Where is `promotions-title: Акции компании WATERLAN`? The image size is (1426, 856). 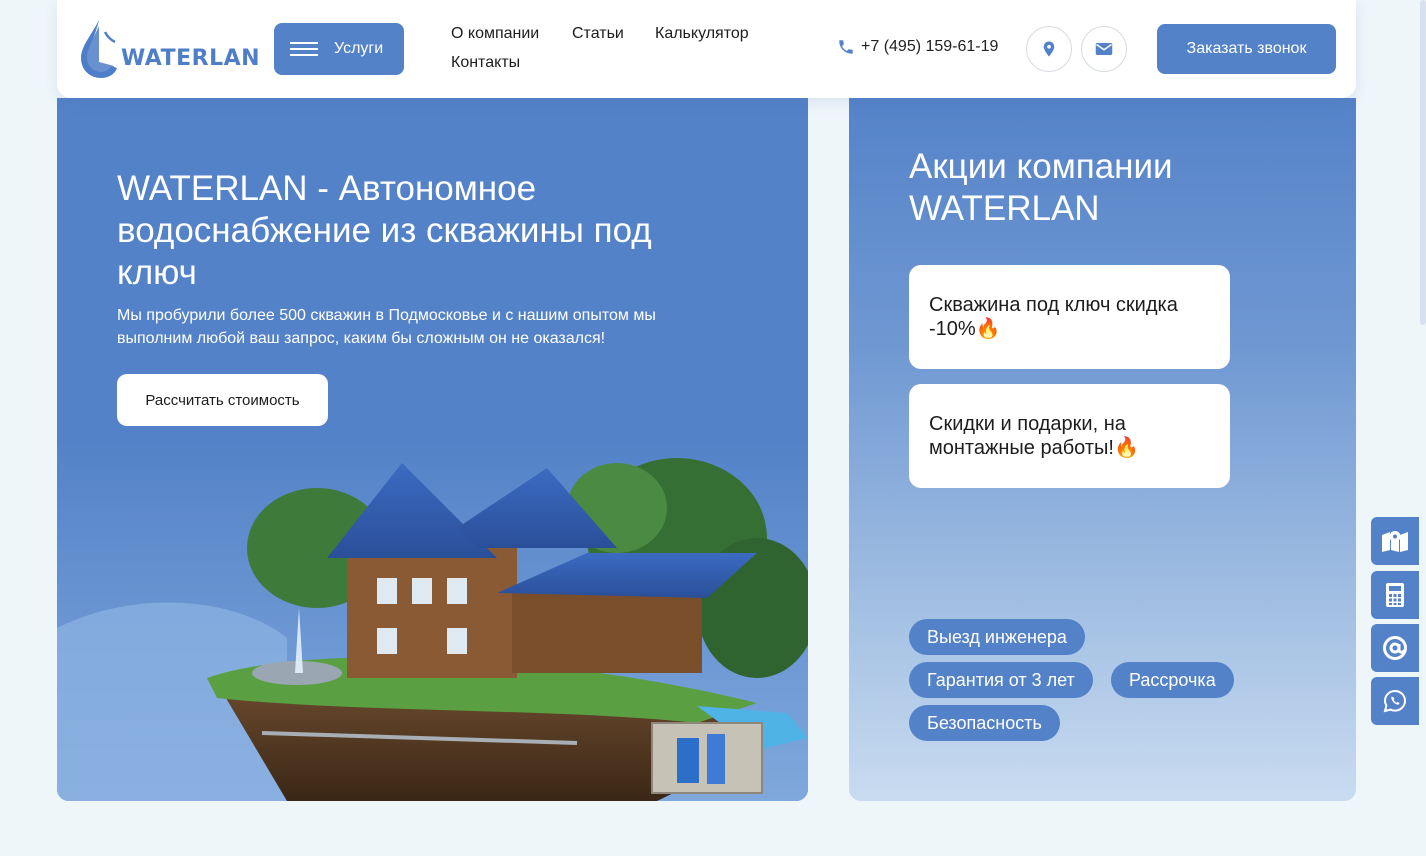 promotions-title: Акции компании WATERLAN is located at coordinates (1041, 187).